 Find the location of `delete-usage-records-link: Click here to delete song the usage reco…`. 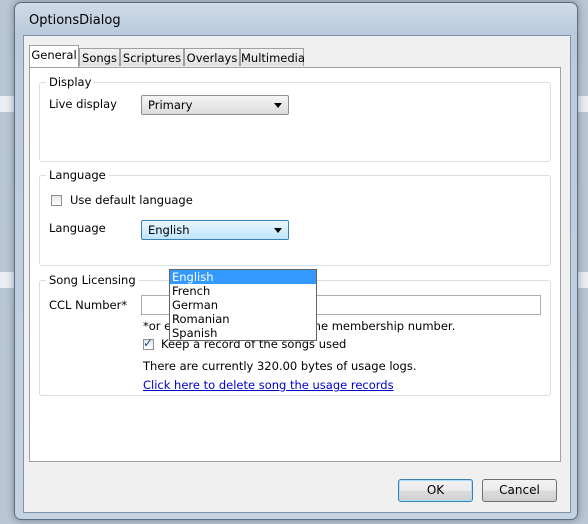

delete-usage-records-link: Click here to delete song the usage reco… is located at coordinates (268, 385).